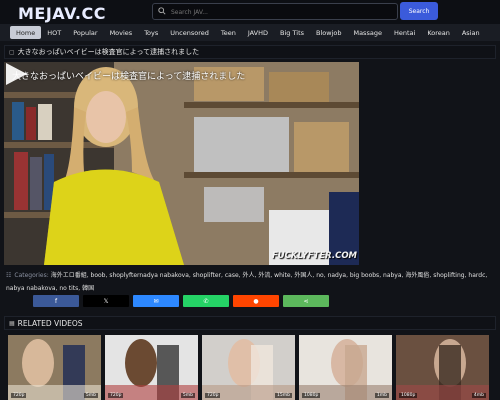 The width and height of the screenshot is (500, 400). I want to click on video-camera-icon: ▢, so click(12, 52).